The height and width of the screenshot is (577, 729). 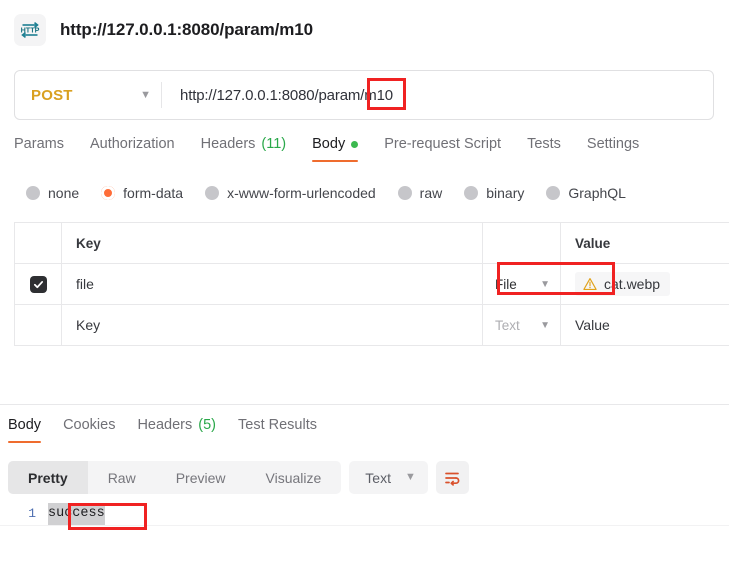 I want to click on view-preview-label: Preview, so click(x=200, y=477).